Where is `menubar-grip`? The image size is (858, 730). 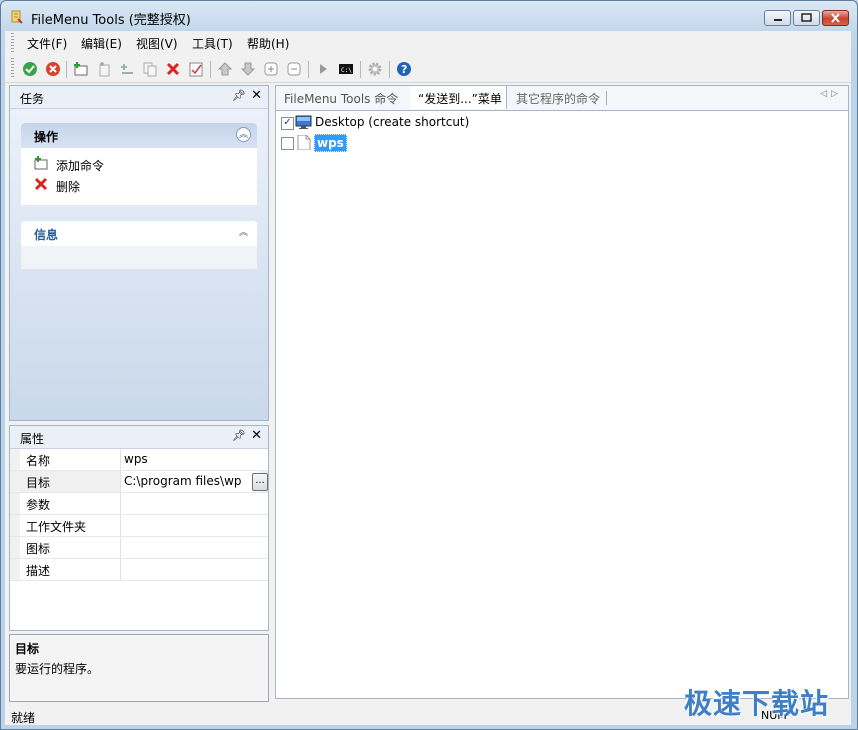
menubar-grip is located at coordinates (12, 43).